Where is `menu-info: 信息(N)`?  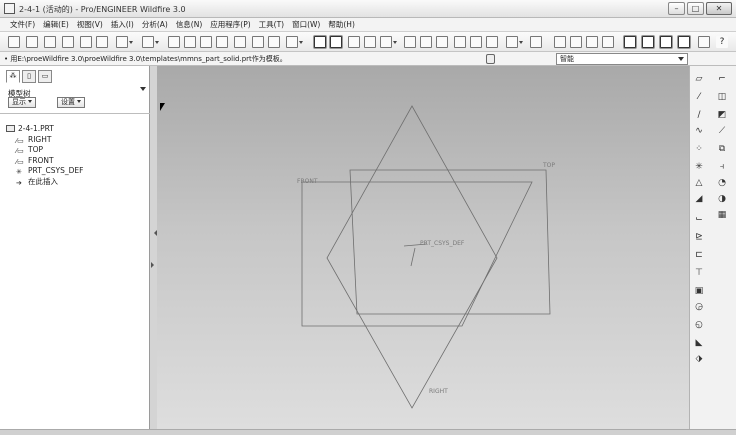 menu-info: 信息(N) is located at coordinates (189, 24).